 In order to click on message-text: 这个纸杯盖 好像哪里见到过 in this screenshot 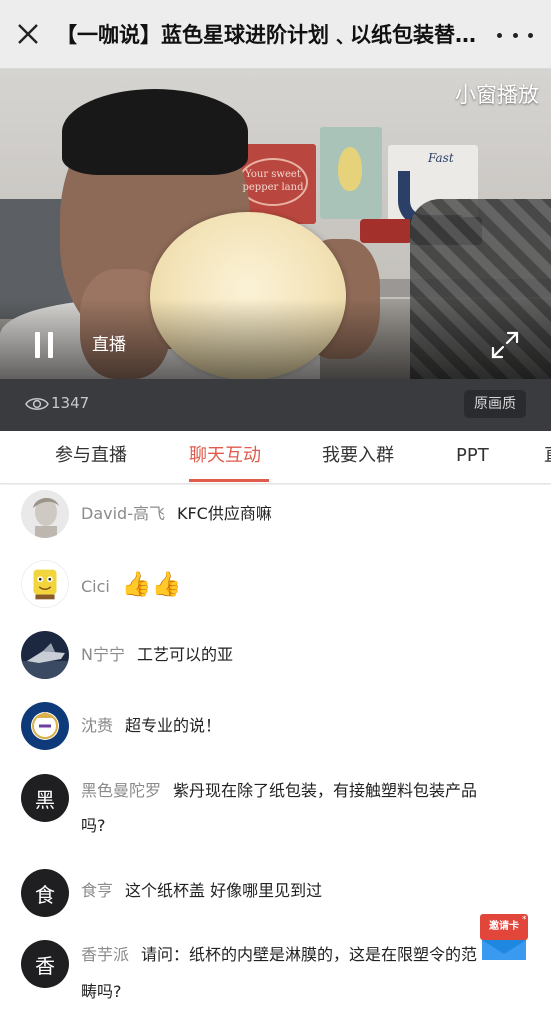, I will do `click(224, 890)`.